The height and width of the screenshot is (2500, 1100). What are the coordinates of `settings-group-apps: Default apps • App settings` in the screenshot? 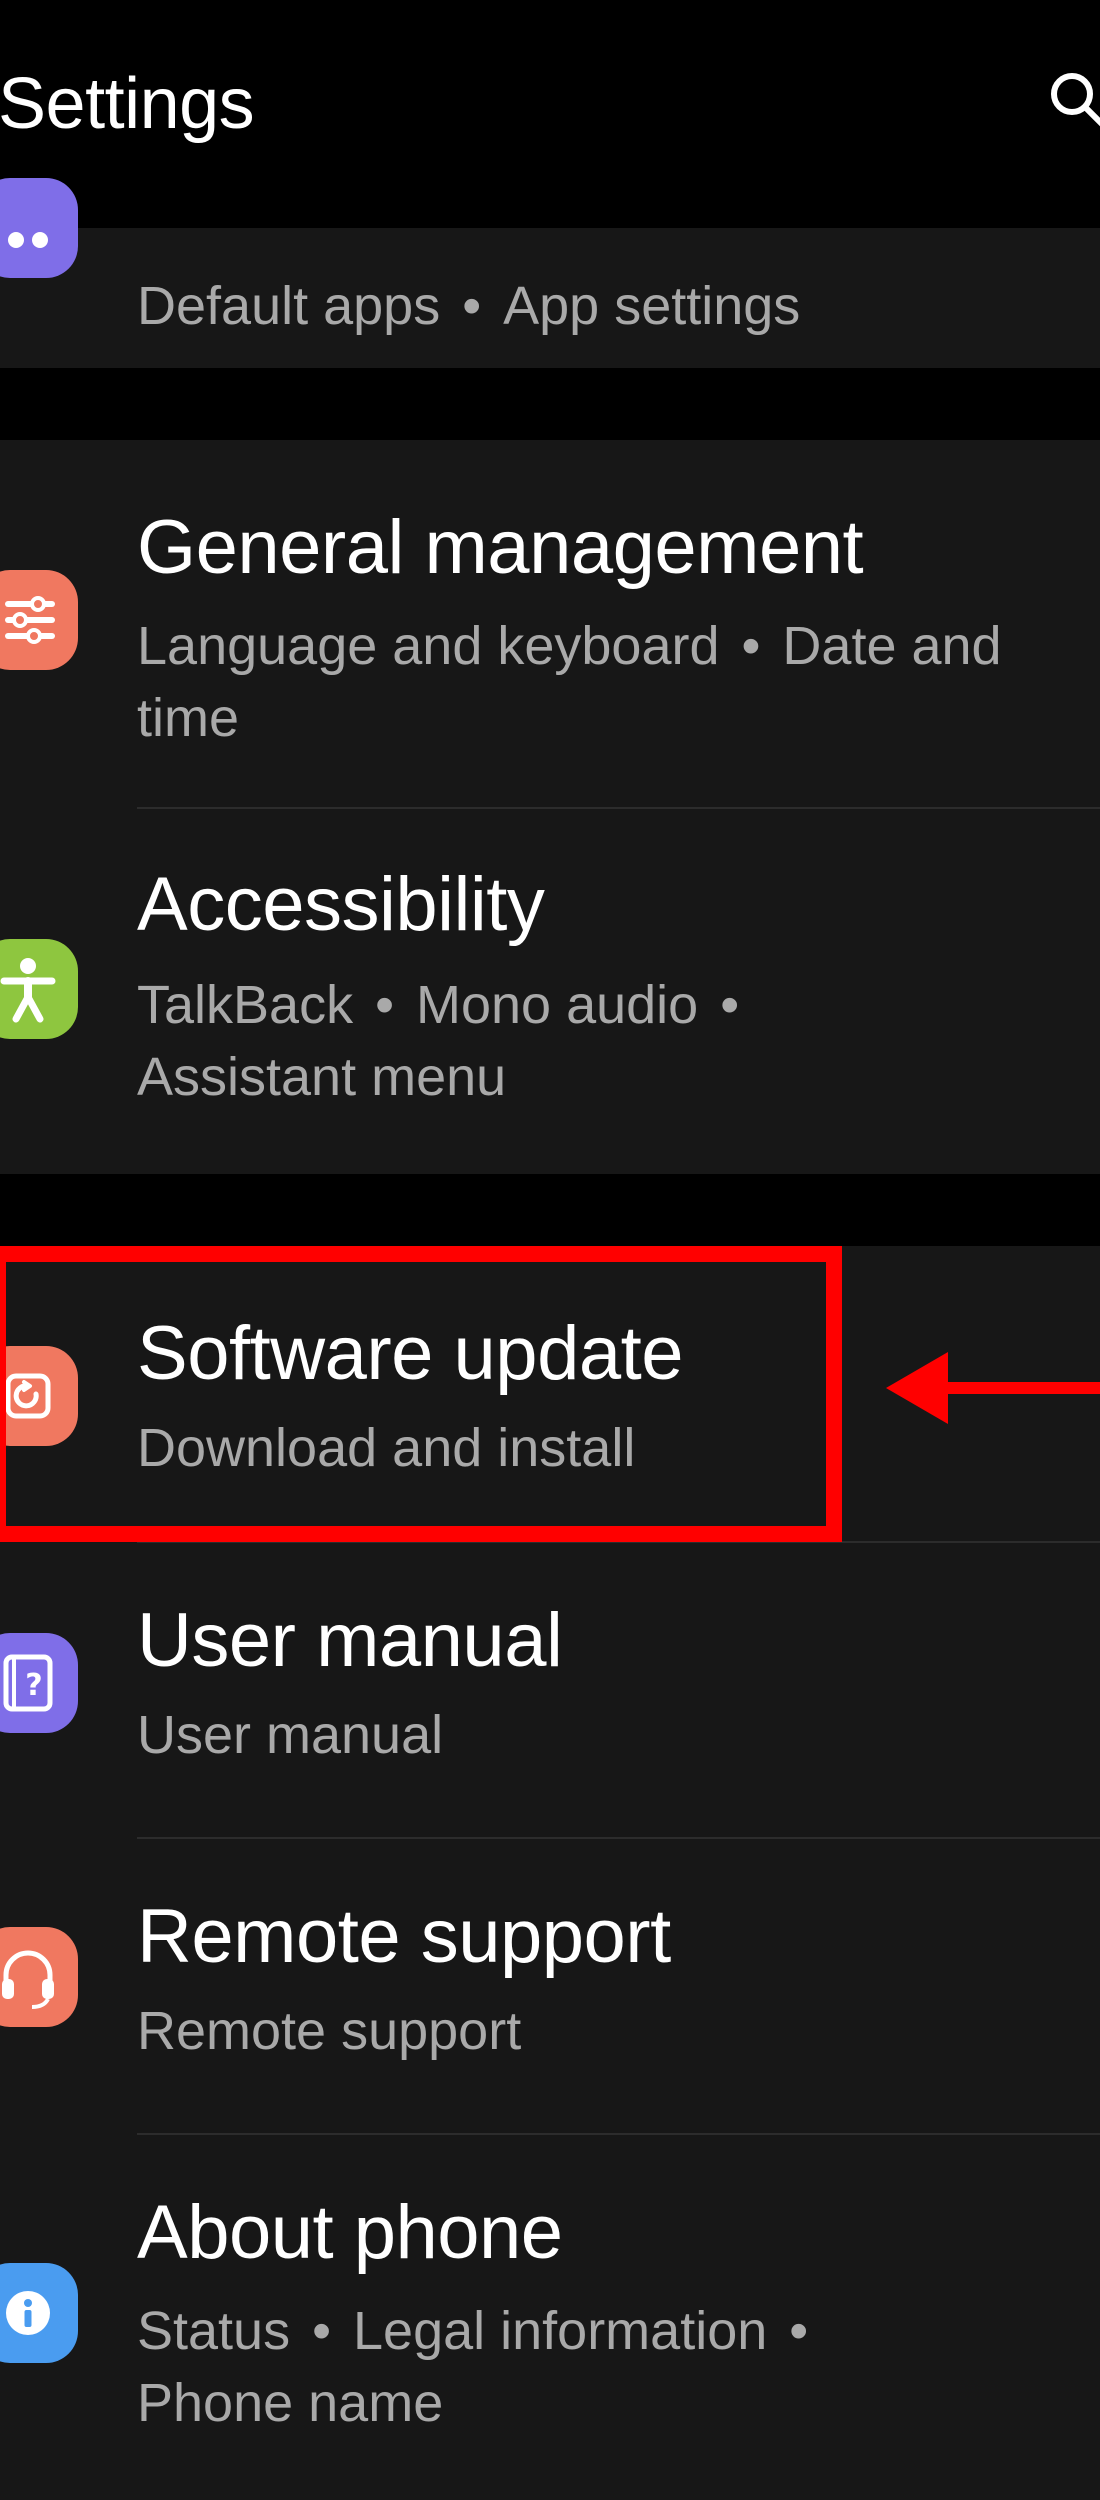 It's located at (550, 273).